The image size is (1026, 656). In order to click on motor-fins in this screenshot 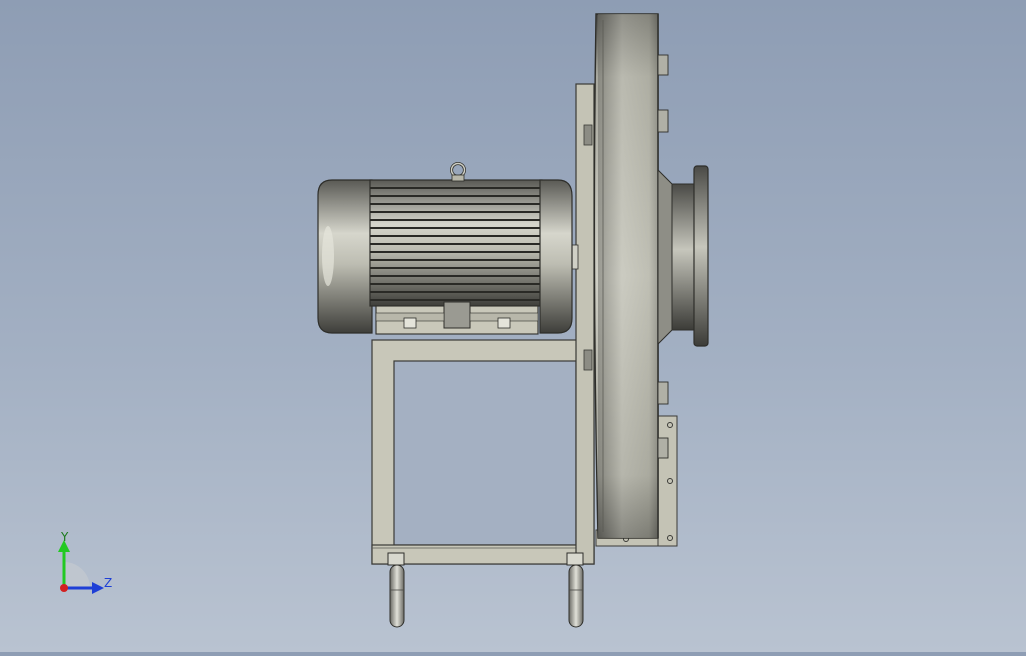, I will do `click(456, 244)`.